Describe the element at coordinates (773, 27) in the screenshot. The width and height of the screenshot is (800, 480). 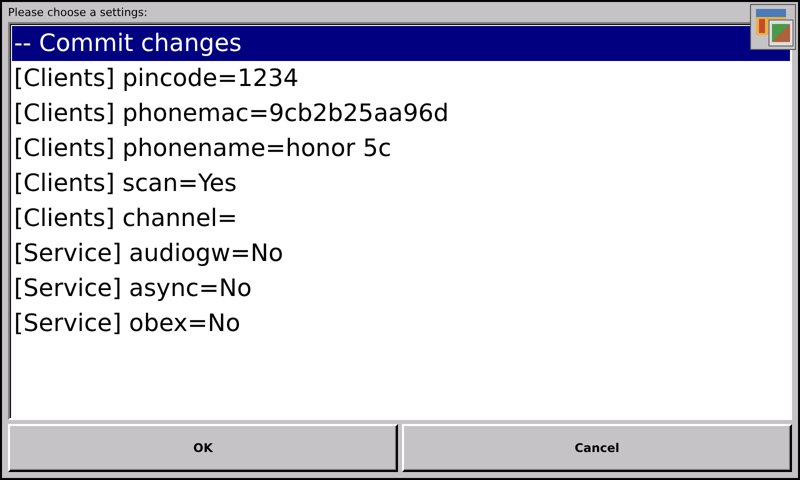
I see `picture-frame-icon` at that location.